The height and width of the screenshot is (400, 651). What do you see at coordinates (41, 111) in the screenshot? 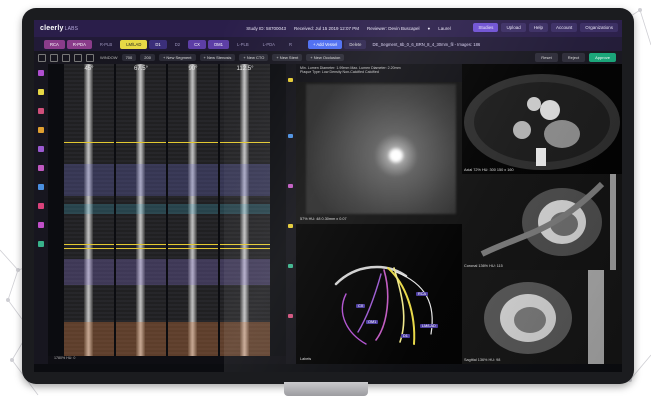
I see `plaque-tool-icon` at bounding box center [41, 111].